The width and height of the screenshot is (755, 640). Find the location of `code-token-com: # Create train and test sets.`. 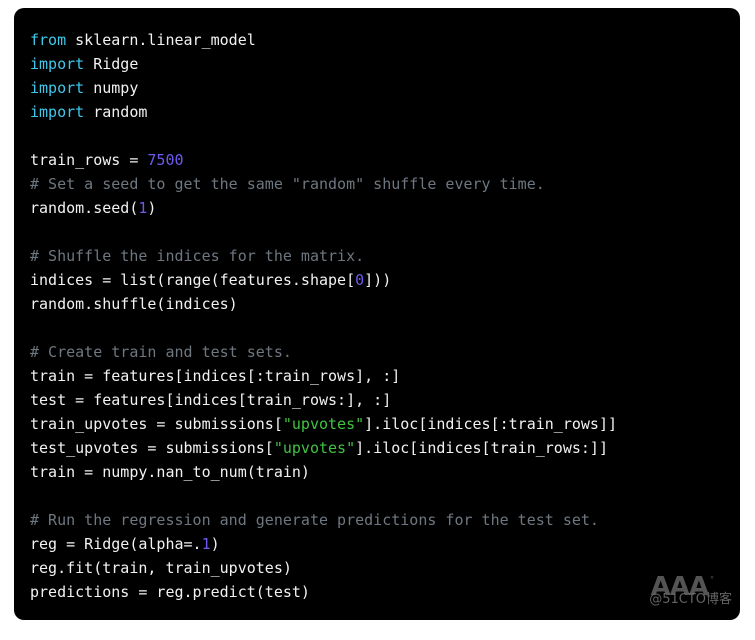

code-token-com: # Create train and test sets. is located at coordinates (161, 352).